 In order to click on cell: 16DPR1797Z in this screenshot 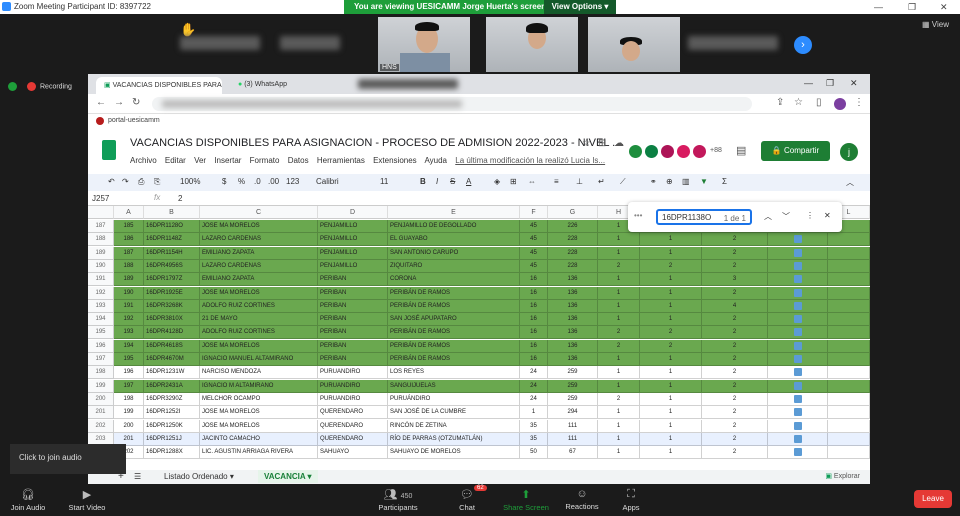, I will do `click(172, 280)`.